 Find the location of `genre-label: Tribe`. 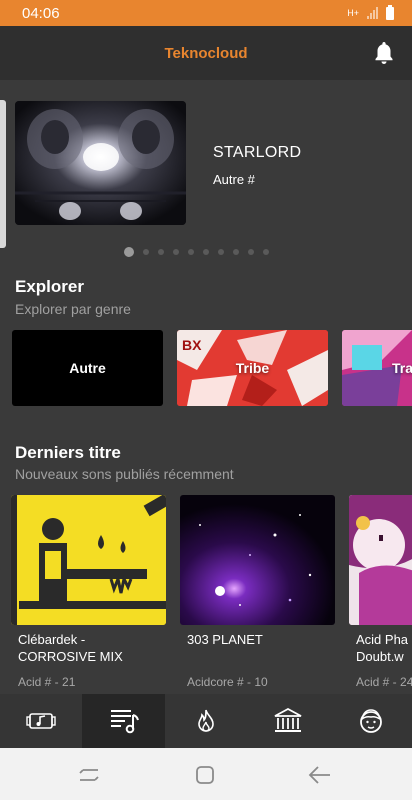

genre-label: Tribe is located at coordinates (252, 368).